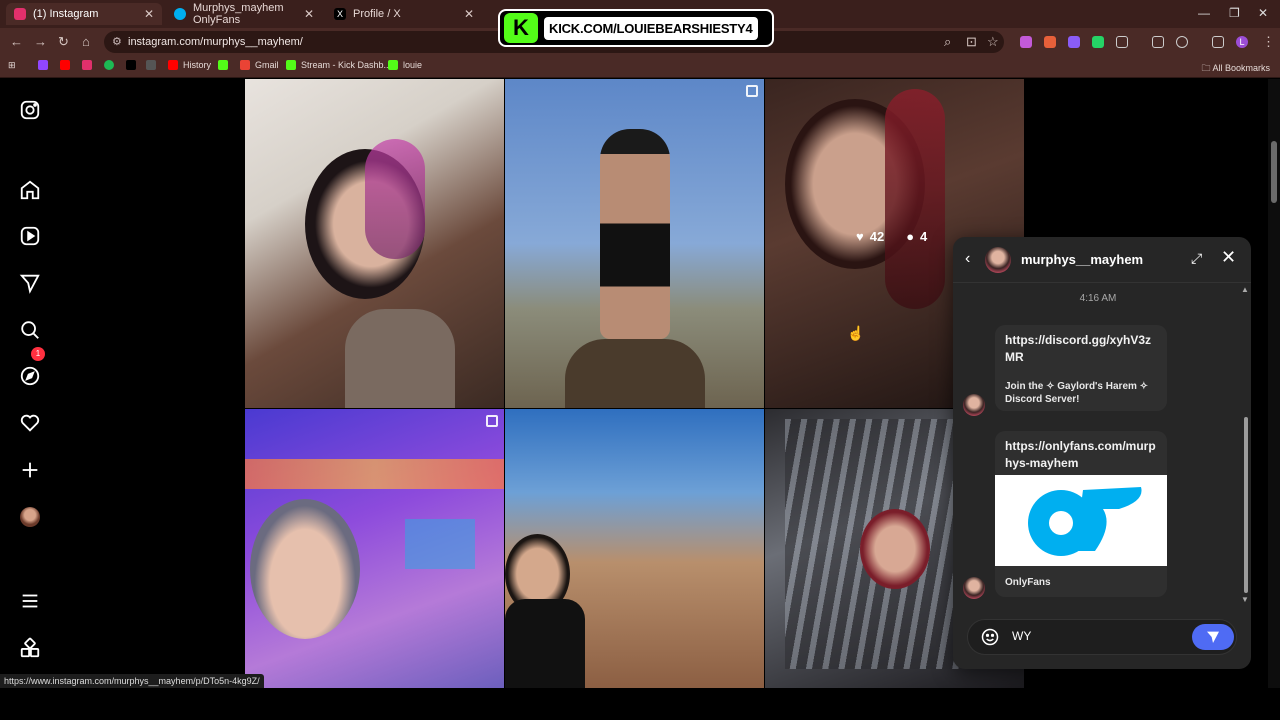 This screenshot has height=720, width=1280. I want to click on instagram-icon, so click(30, 110).